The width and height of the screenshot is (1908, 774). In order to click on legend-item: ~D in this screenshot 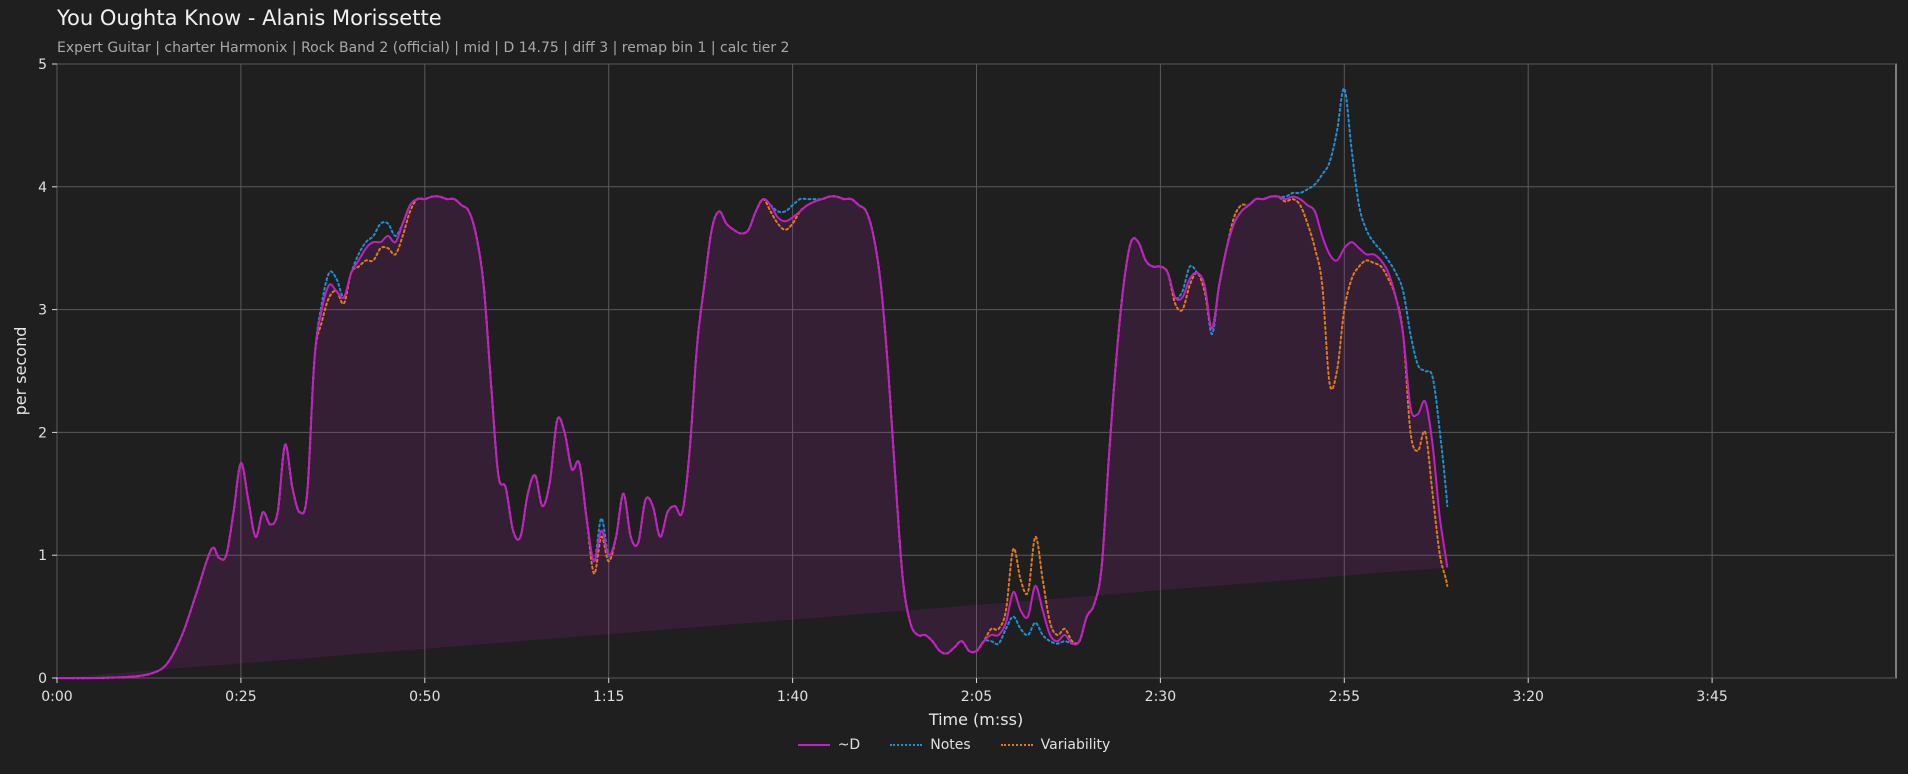, I will do `click(829, 745)`.